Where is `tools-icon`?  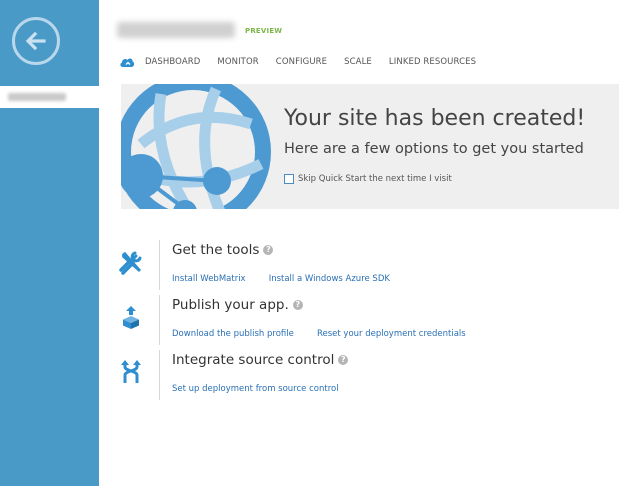 tools-icon is located at coordinates (131, 262).